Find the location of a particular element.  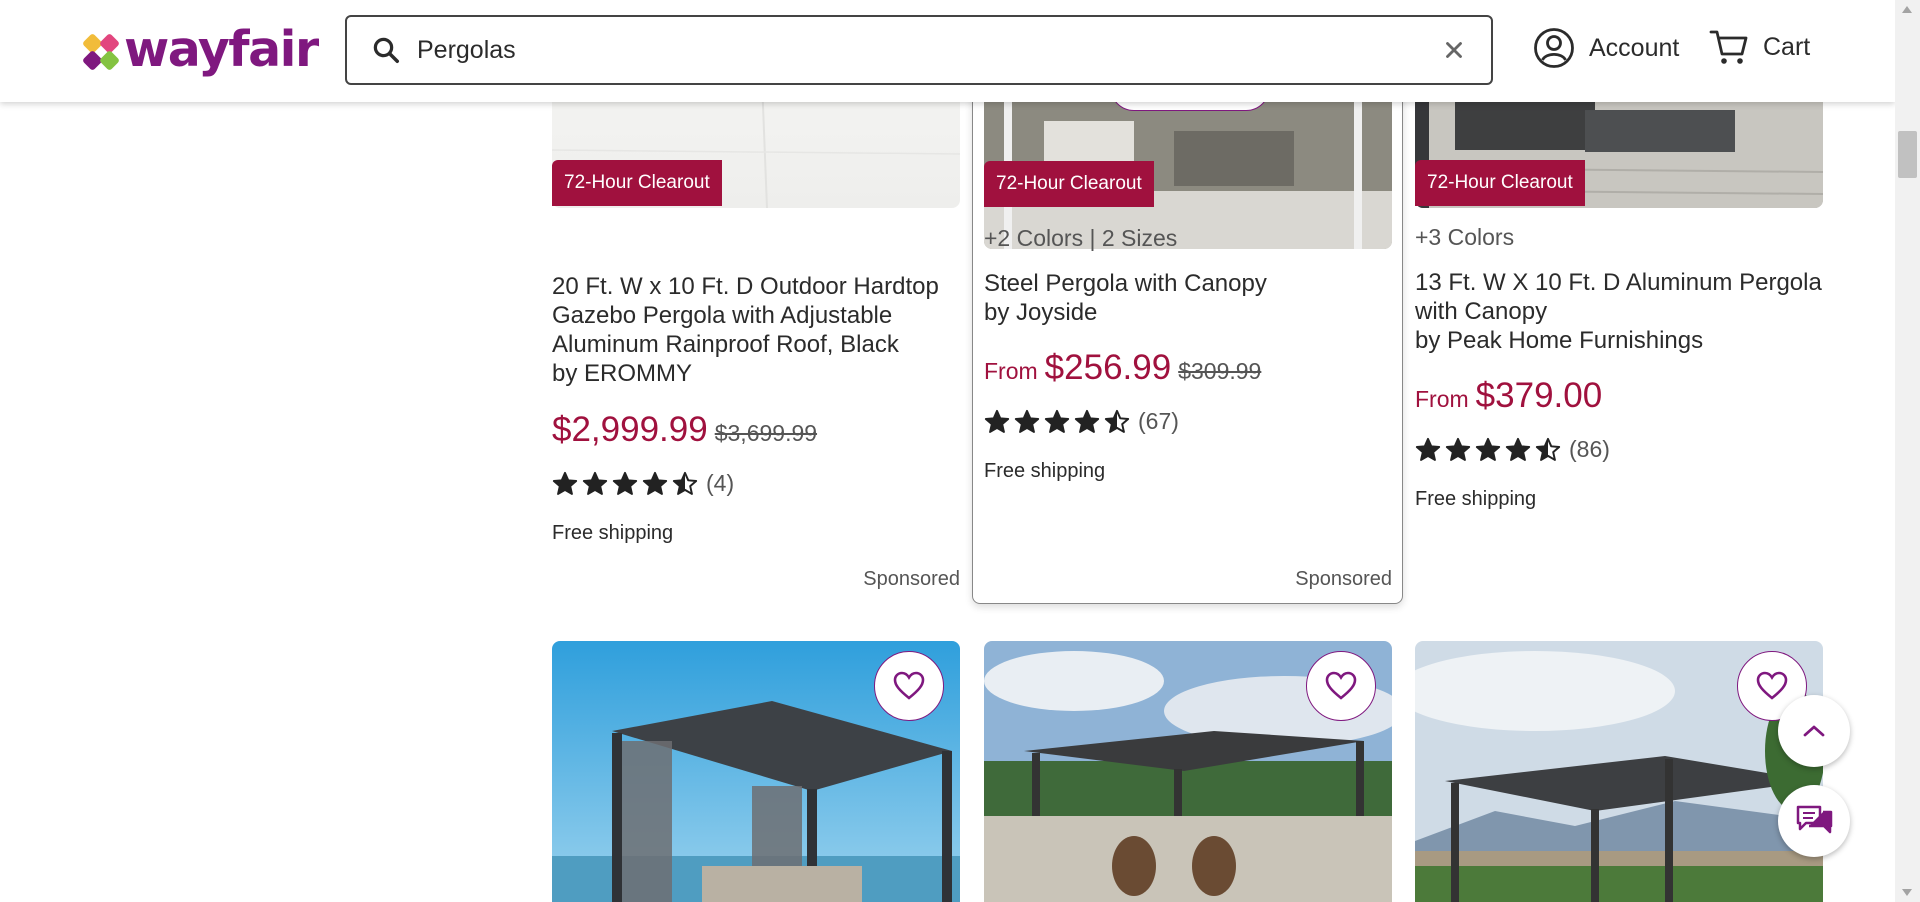

star-rating: (4) is located at coordinates (643, 483).